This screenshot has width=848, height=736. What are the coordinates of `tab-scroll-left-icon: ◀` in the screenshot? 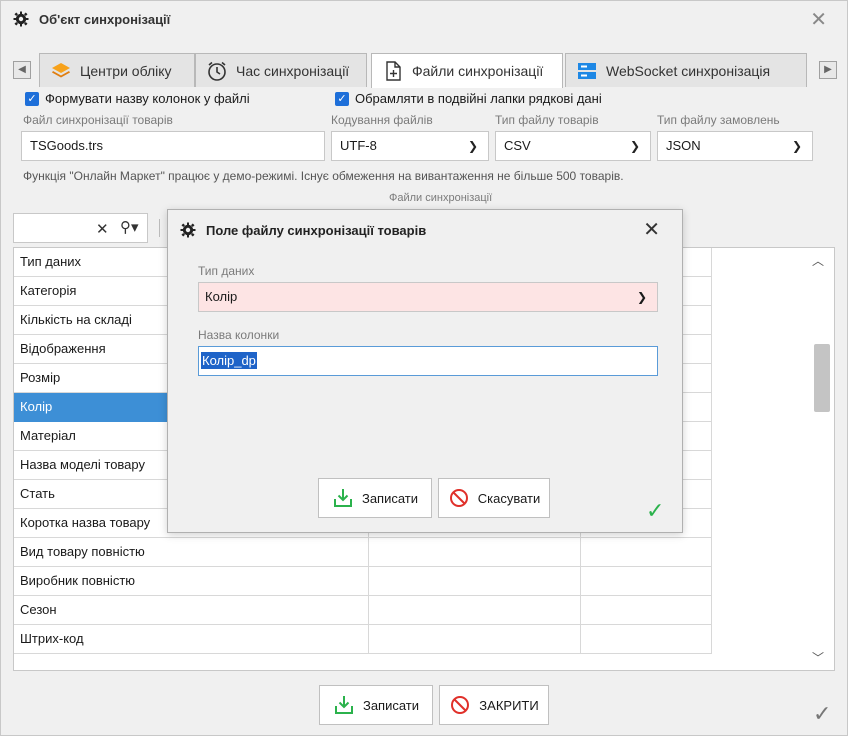 It's located at (22, 70).